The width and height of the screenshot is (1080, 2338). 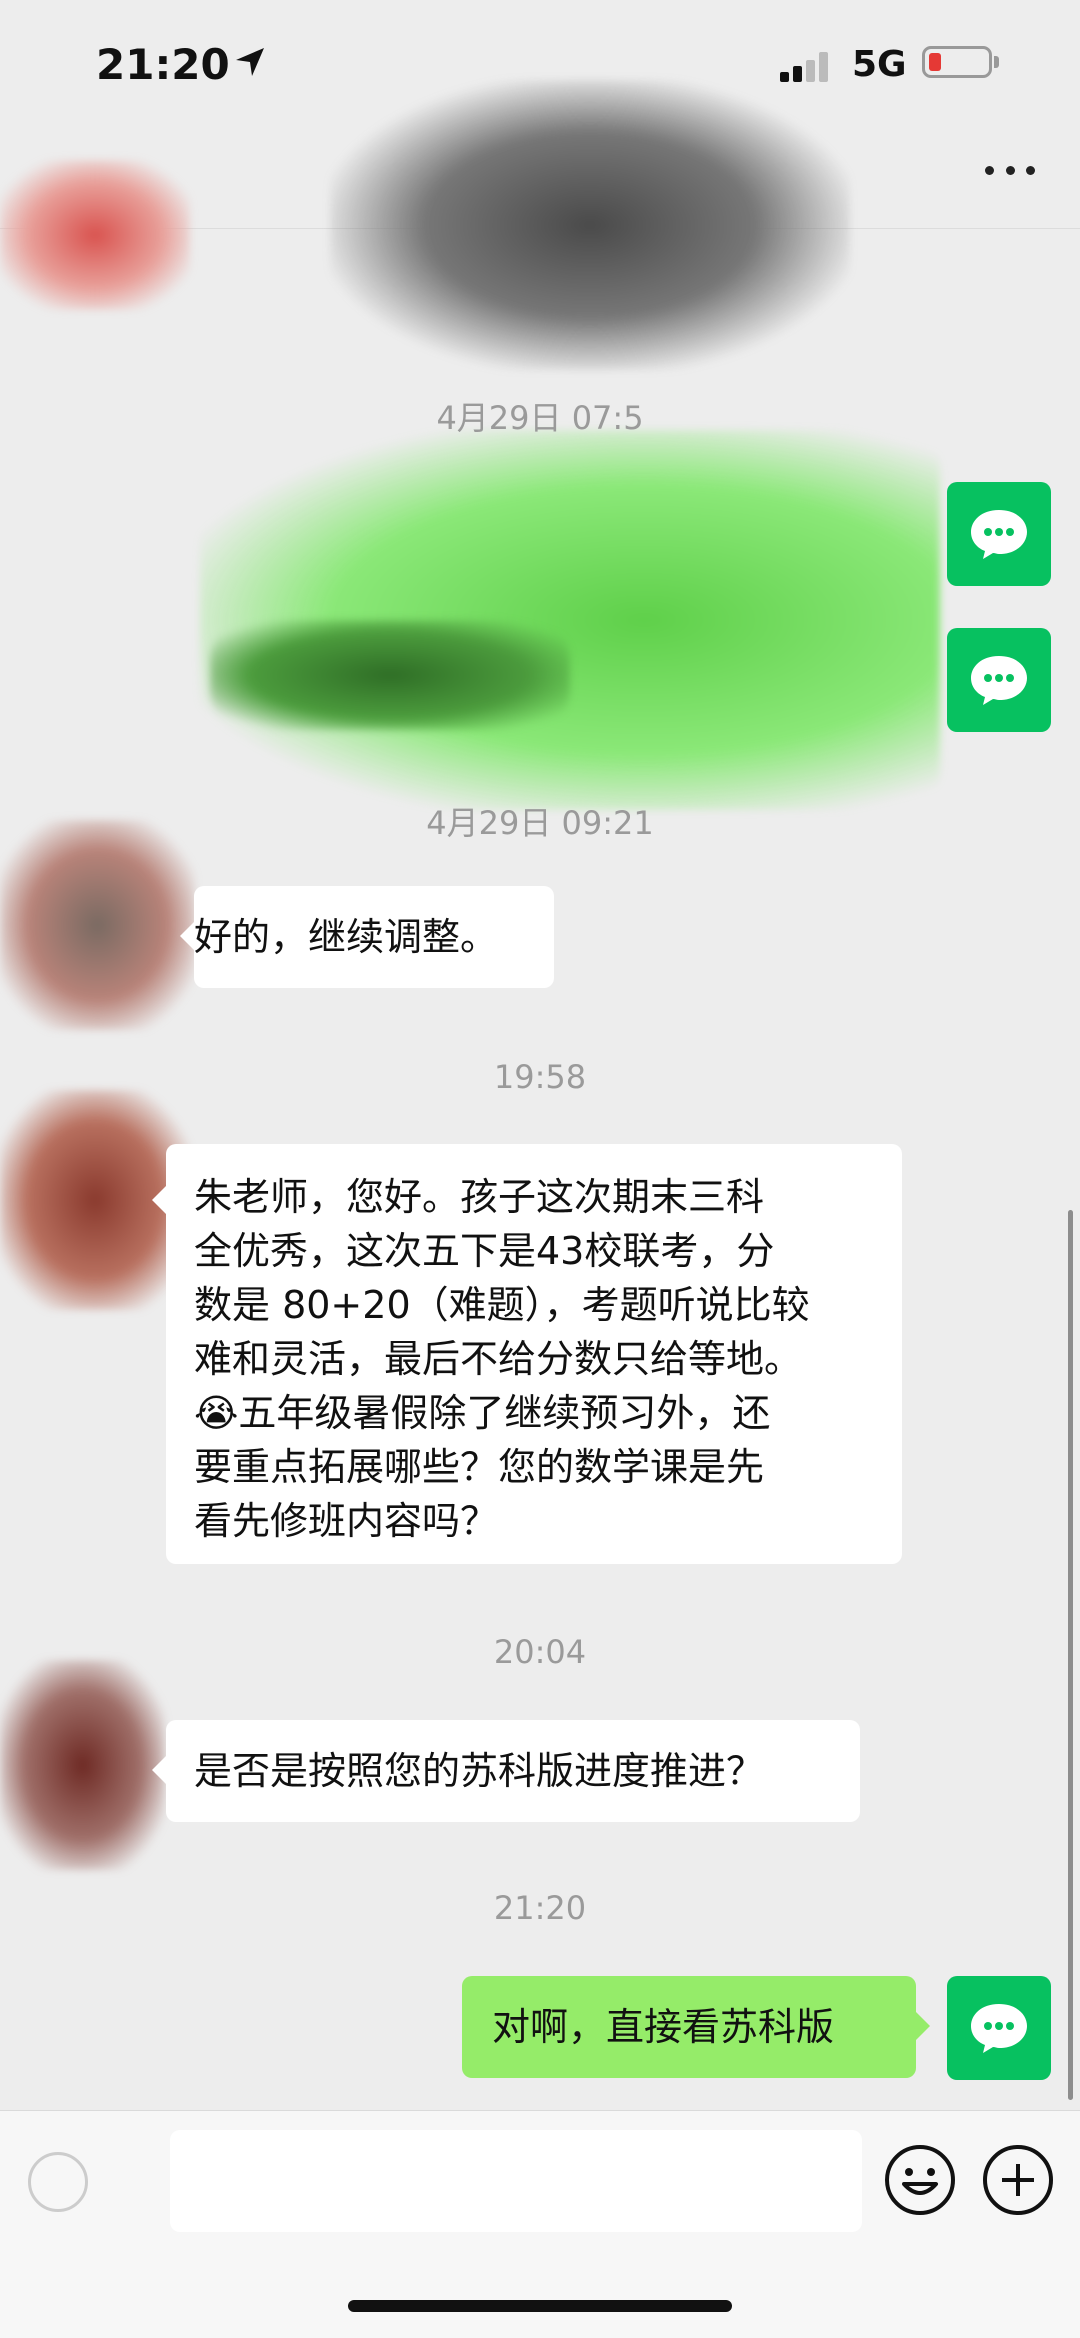 I want to click on message-line: 要重点拓展哪些？您的数学课是先, so click(x=479, y=1467).